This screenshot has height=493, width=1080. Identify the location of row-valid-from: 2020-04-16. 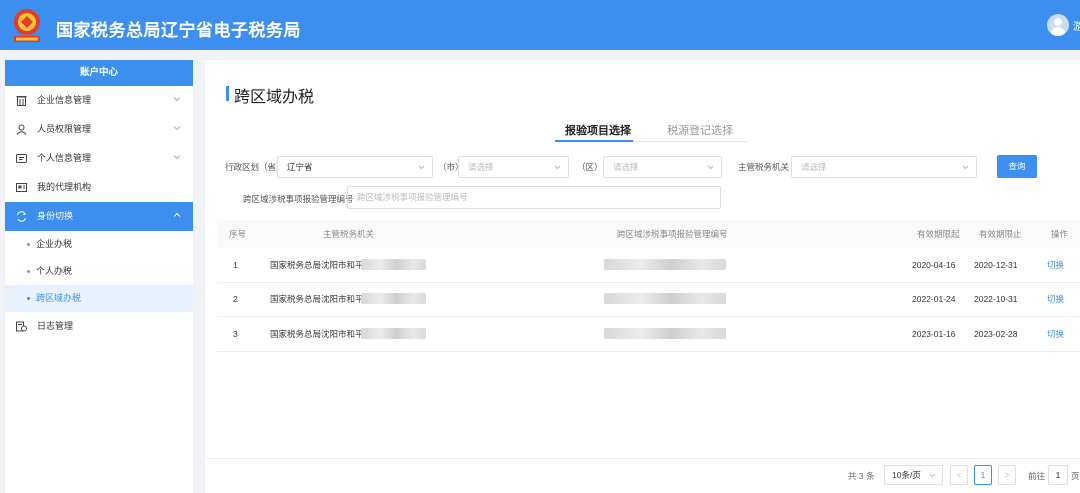
(934, 265).